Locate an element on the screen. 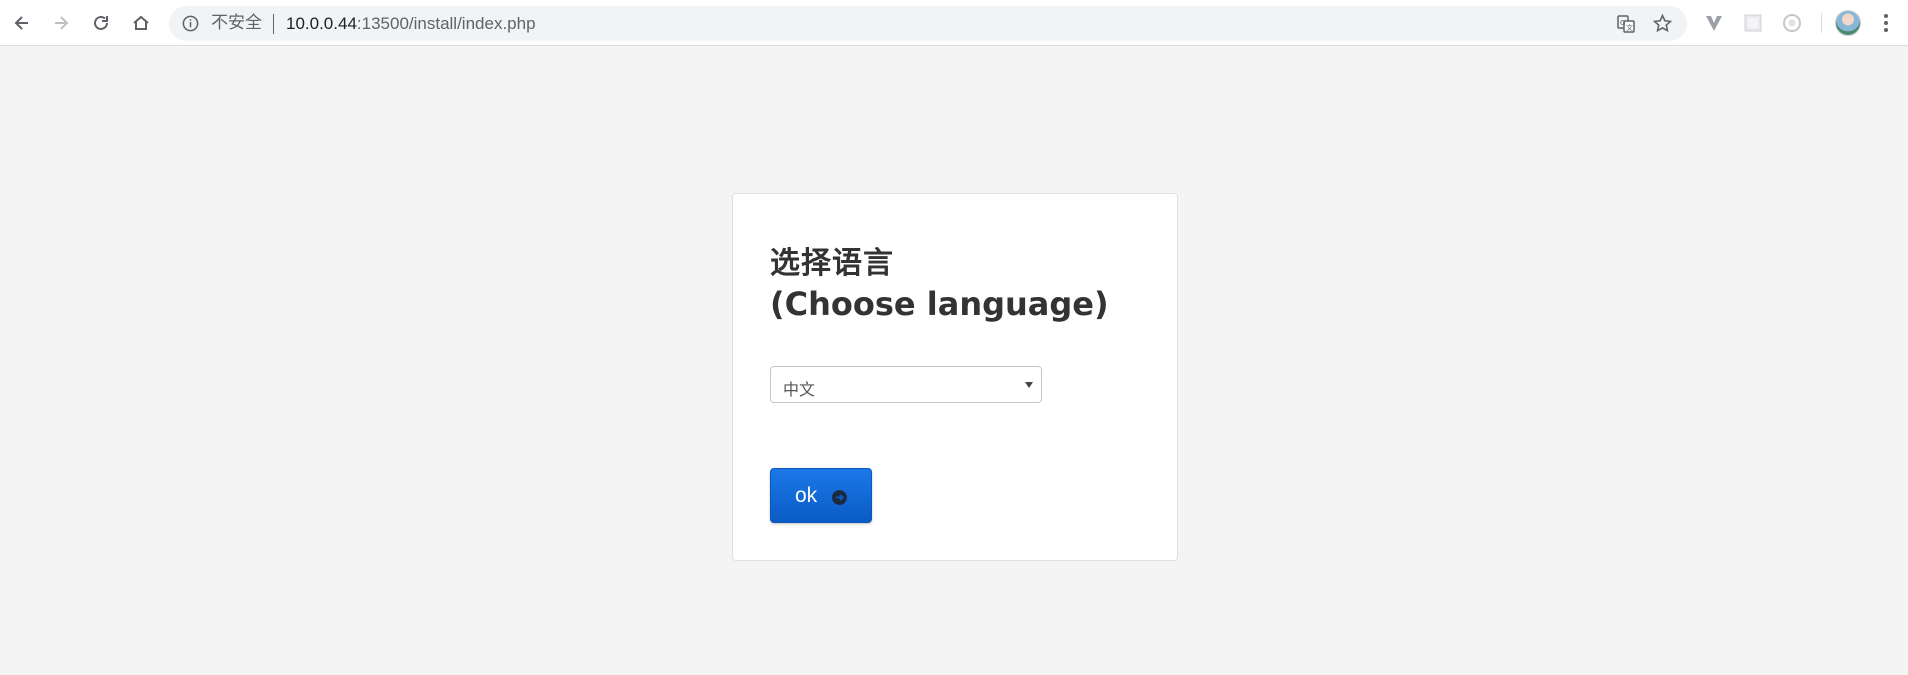  svg-text: G is located at coordinates (1622, 23).